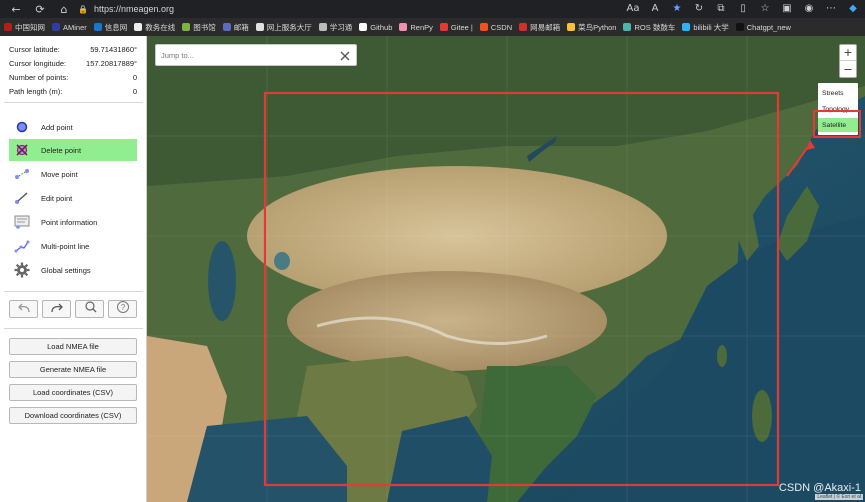 This screenshot has width=865, height=502. What do you see at coordinates (30, 27) in the screenshot?
I see `bookmark-label: 中国知网` at bounding box center [30, 27].